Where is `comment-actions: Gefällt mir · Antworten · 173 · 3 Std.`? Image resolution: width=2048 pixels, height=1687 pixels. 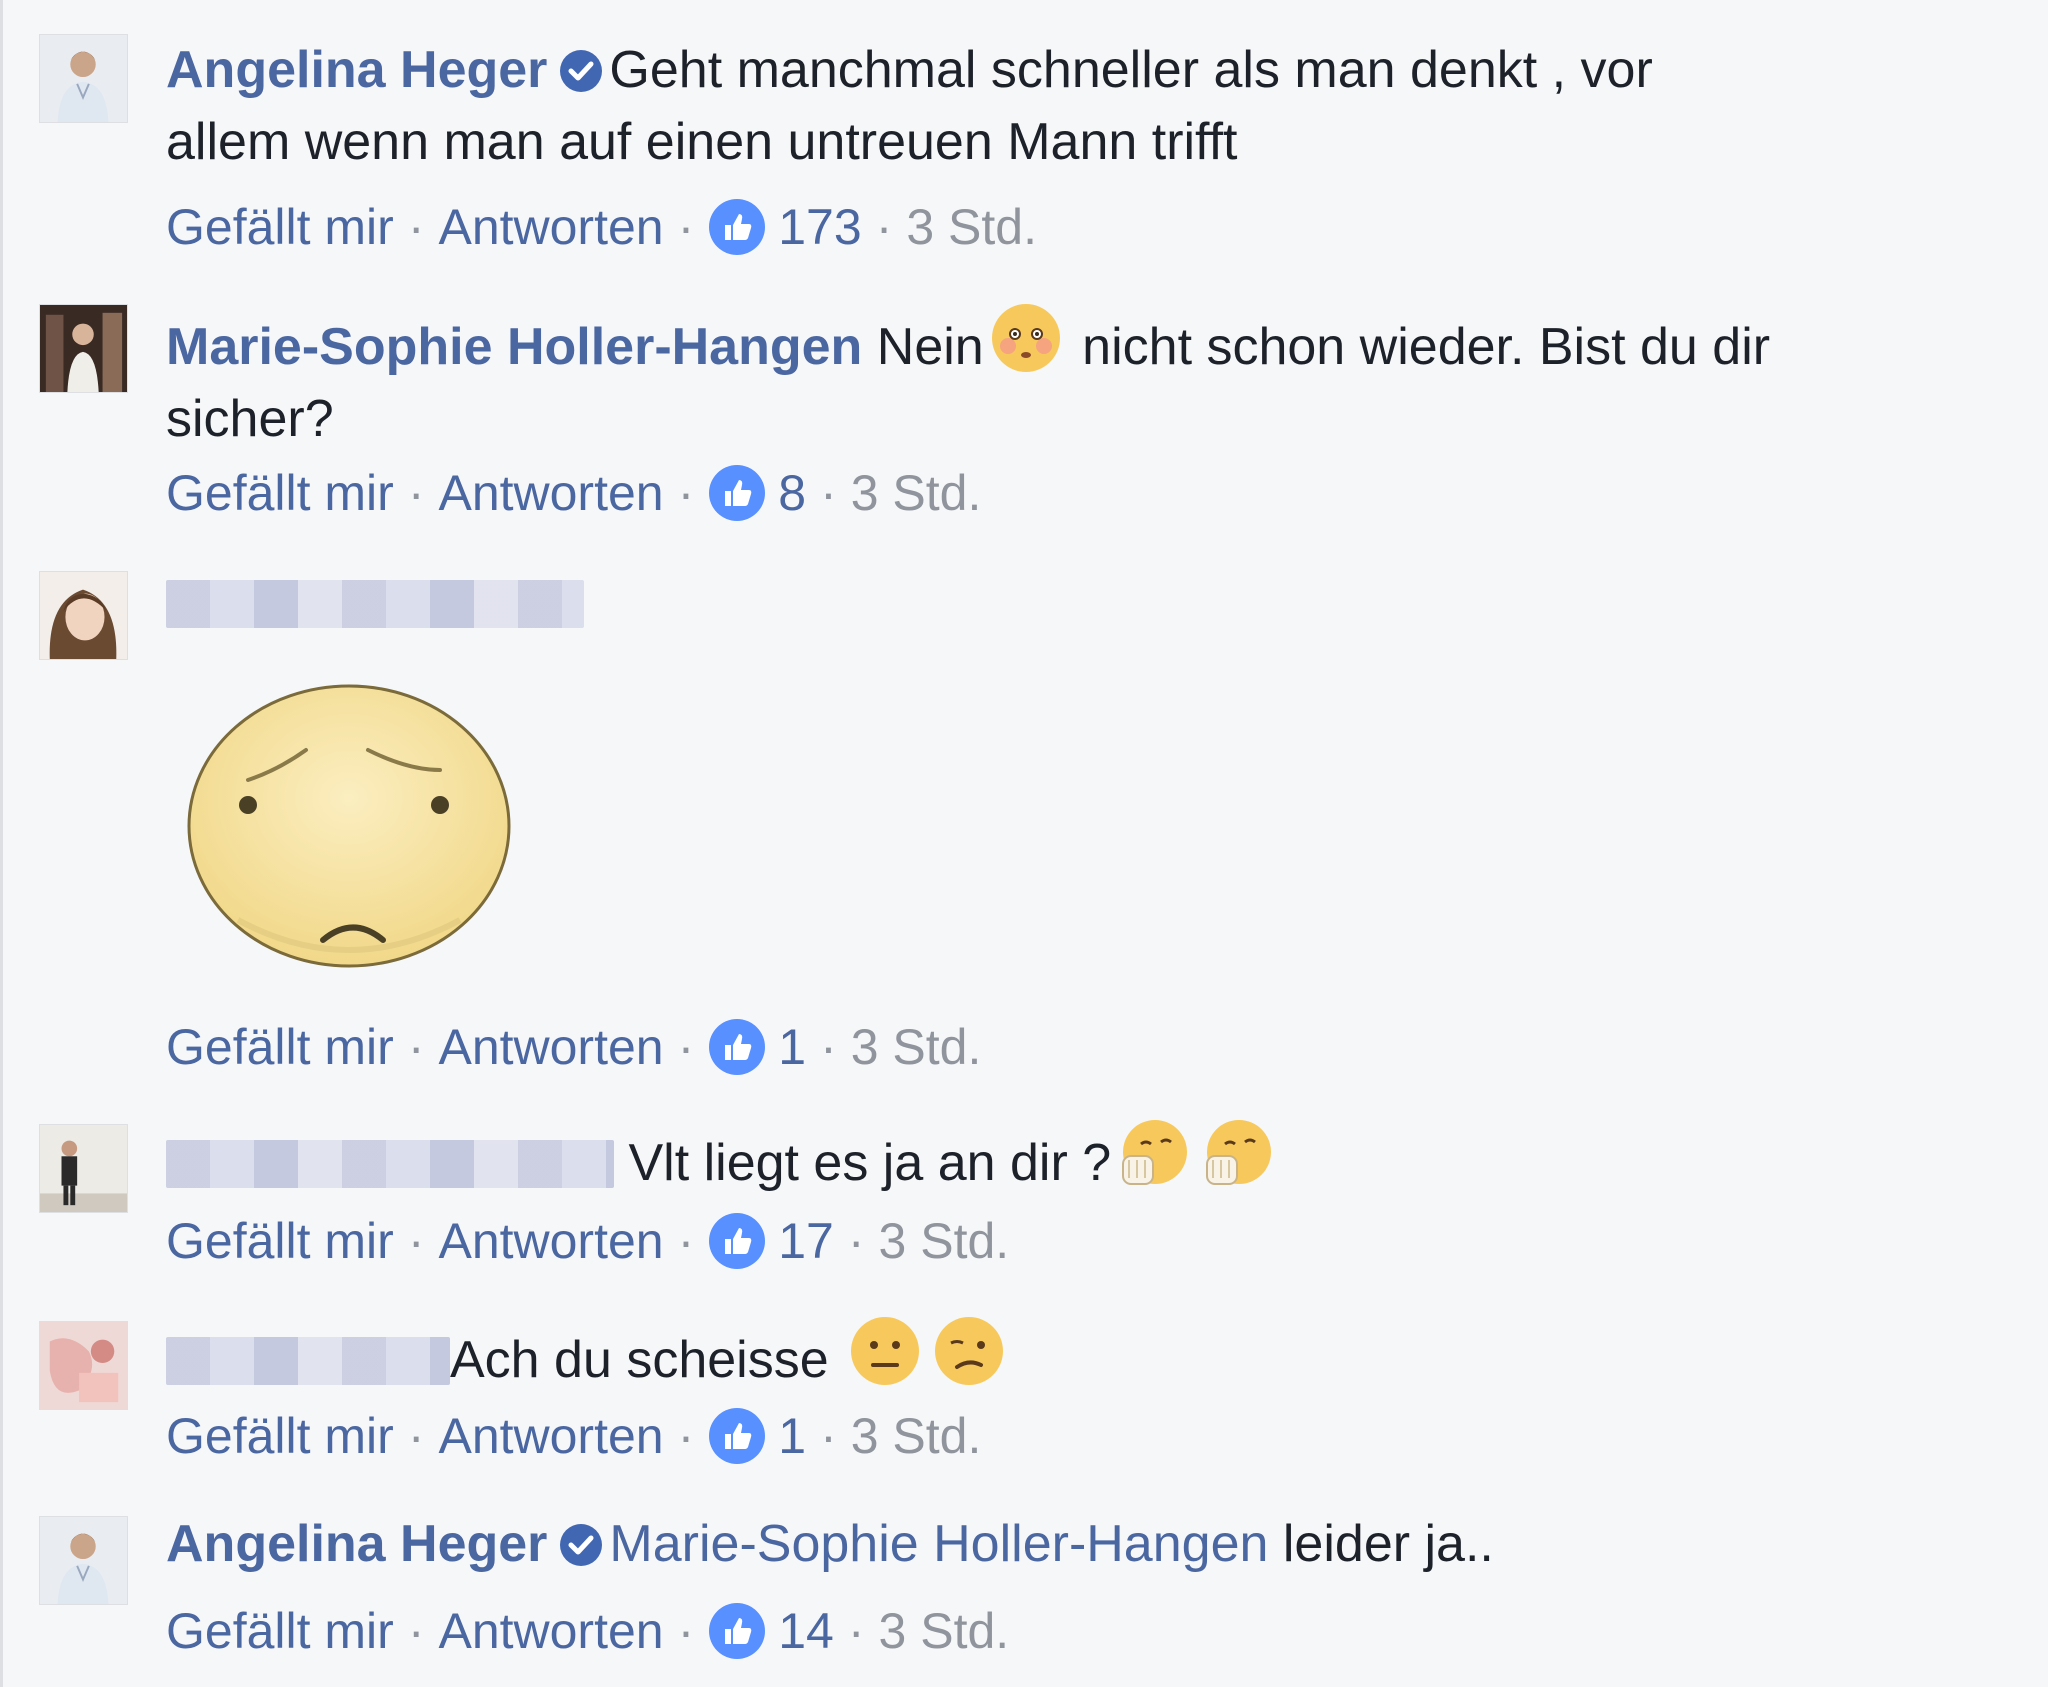 comment-actions: Gefällt mir · Antworten · 173 · 3 Std. is located at coordinates (601, 227).